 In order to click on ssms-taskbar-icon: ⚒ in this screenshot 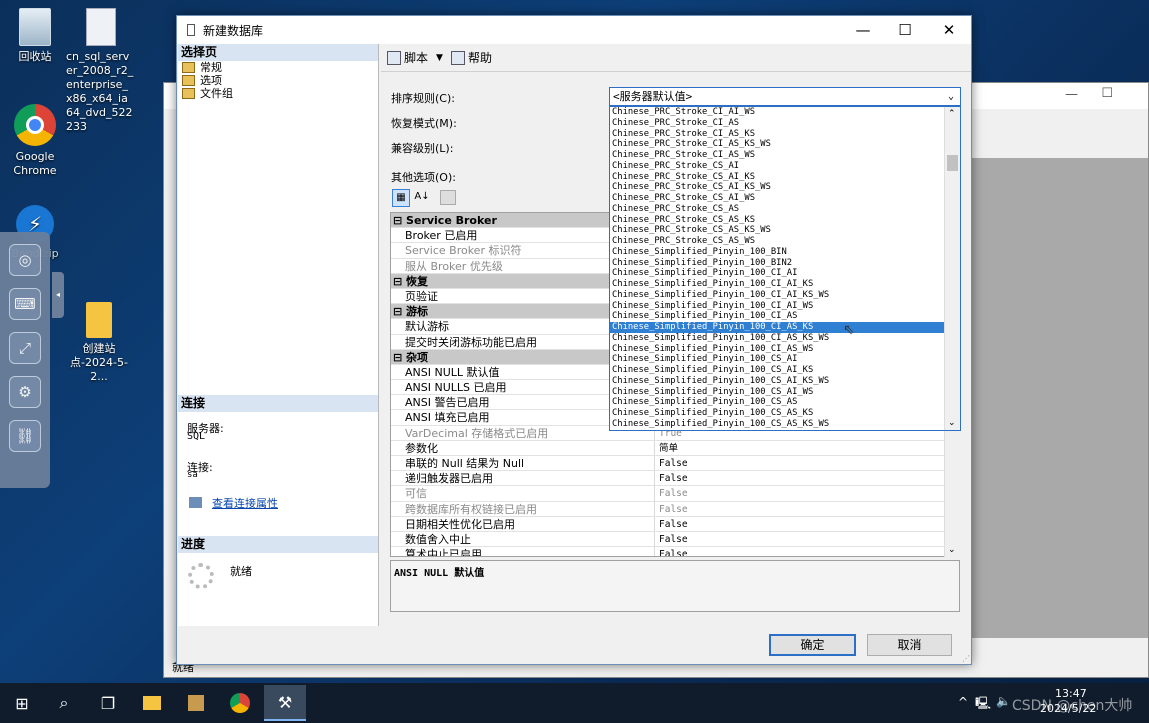, I will do `click(285, 703)`.